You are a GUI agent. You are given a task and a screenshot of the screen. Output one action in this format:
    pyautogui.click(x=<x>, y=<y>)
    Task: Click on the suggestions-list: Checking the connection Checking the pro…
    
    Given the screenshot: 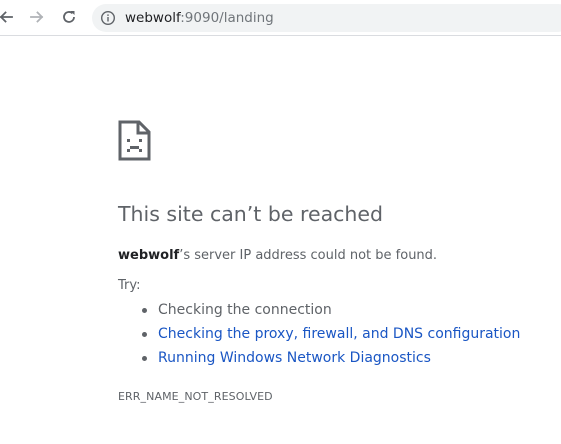 What is the action you would take?
    pyautogui.click(x=329, y=337)
    